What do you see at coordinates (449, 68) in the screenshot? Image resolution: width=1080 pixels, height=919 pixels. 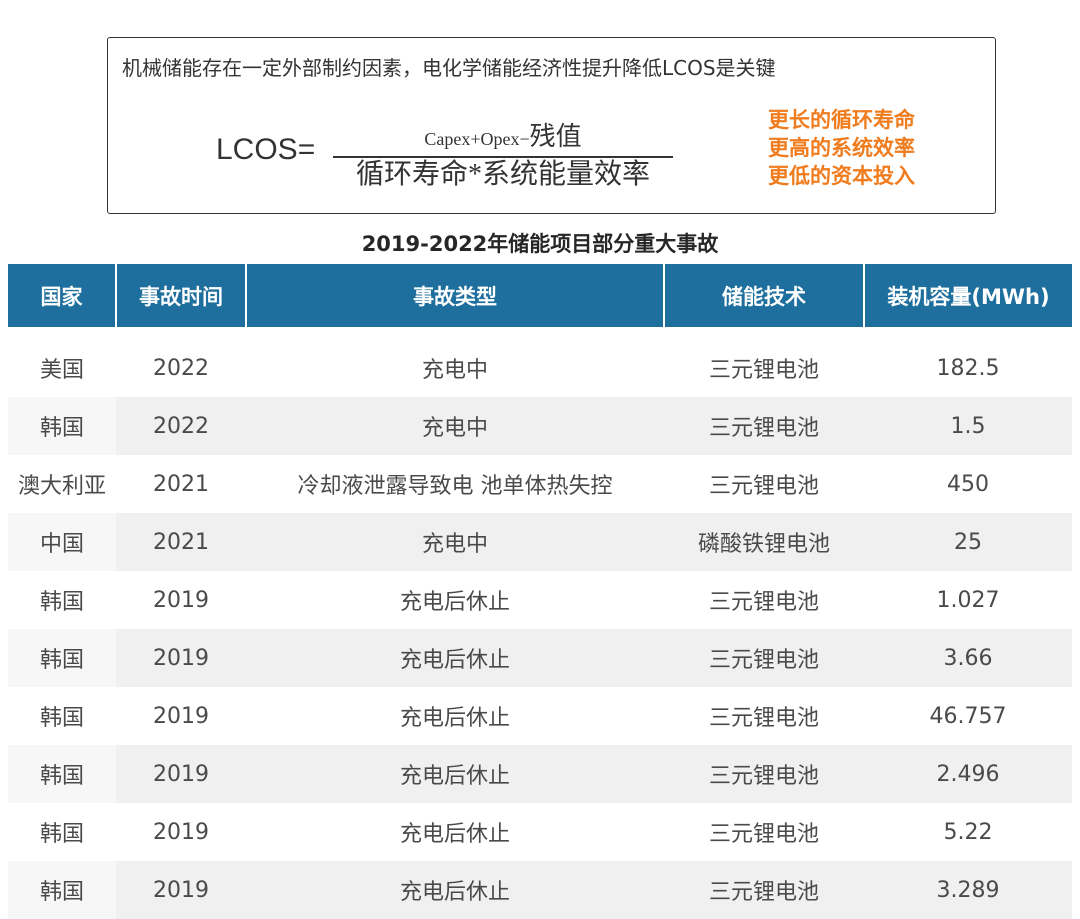 I see `formula-box-heading: 机械储能存在一定外部制约因素，电化学储能经济性提升降低LCOS是关键` at bounding box center [449, 68].